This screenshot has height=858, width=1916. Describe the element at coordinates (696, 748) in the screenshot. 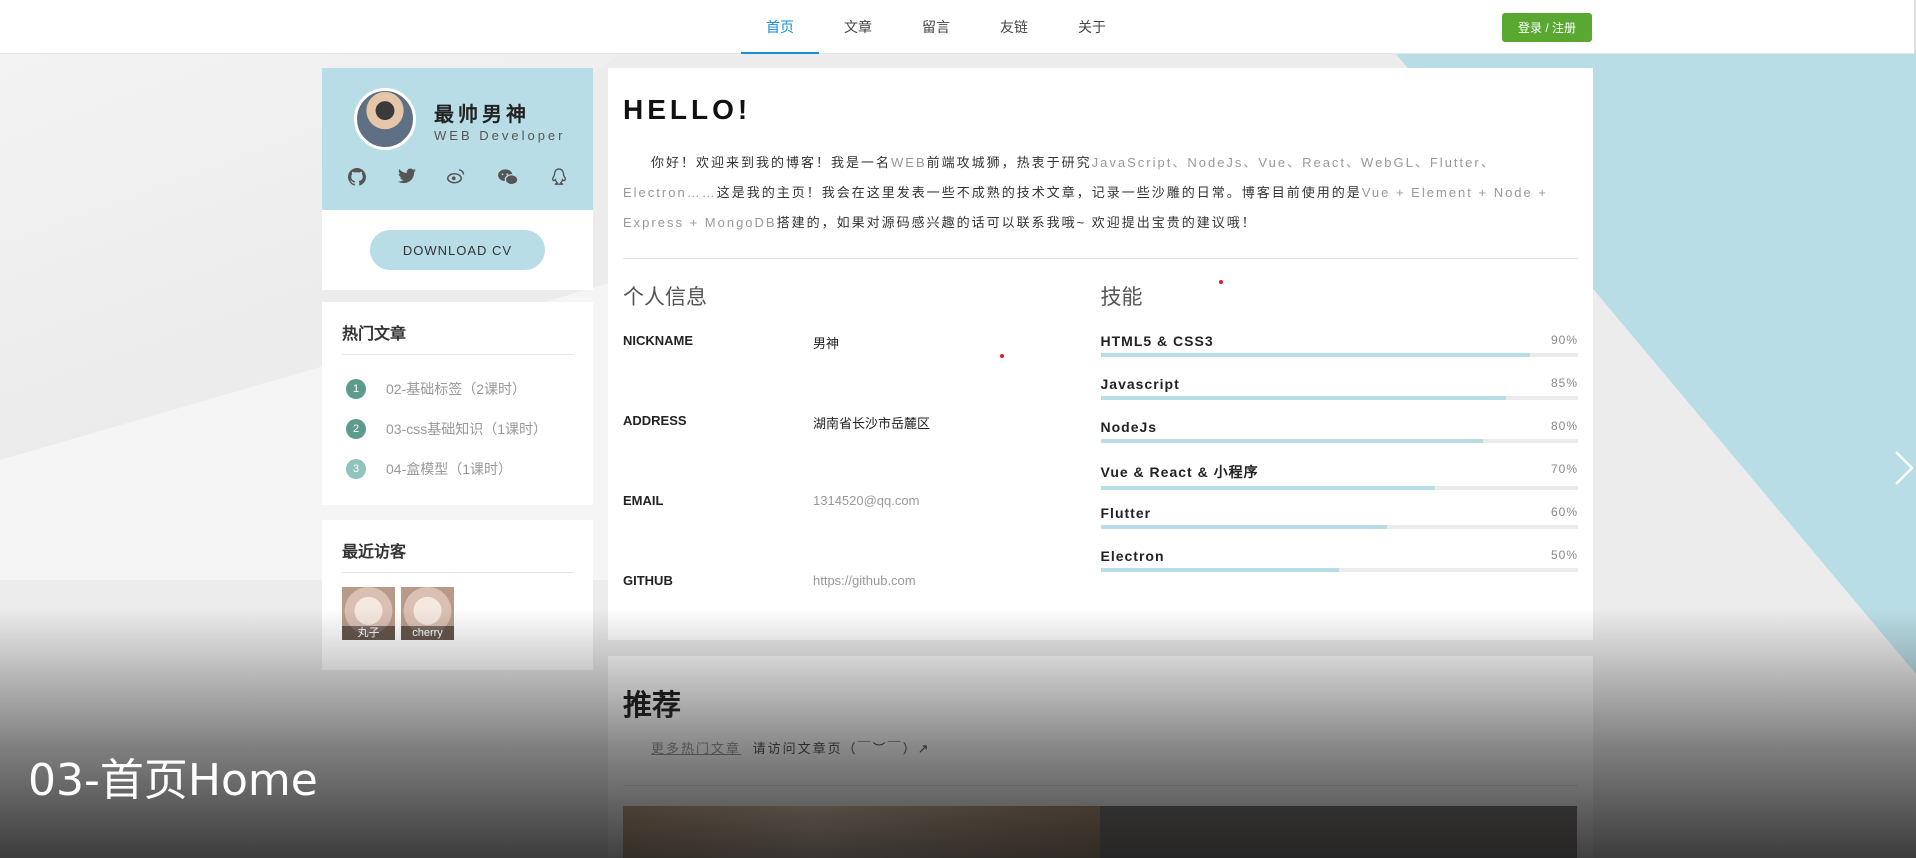

I see `more-articles-link: 更多热门文章` at that location.